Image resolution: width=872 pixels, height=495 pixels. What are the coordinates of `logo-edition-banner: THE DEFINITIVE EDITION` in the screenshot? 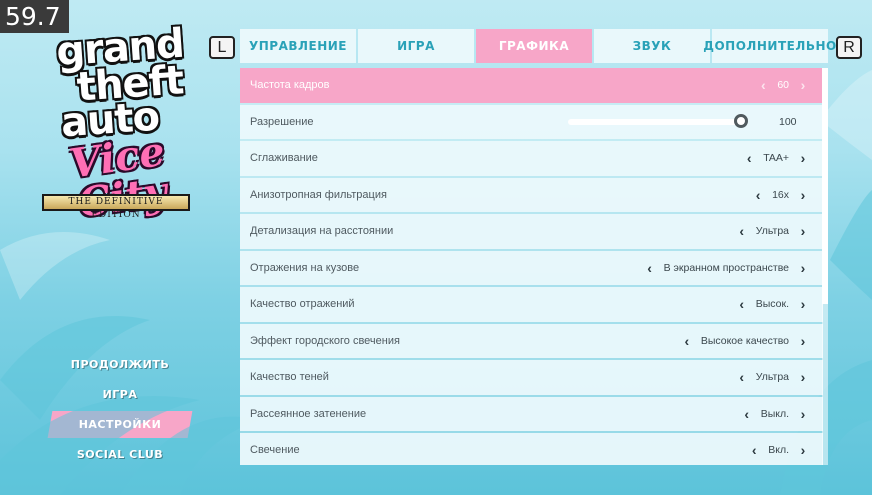 It's located at (116, 207).